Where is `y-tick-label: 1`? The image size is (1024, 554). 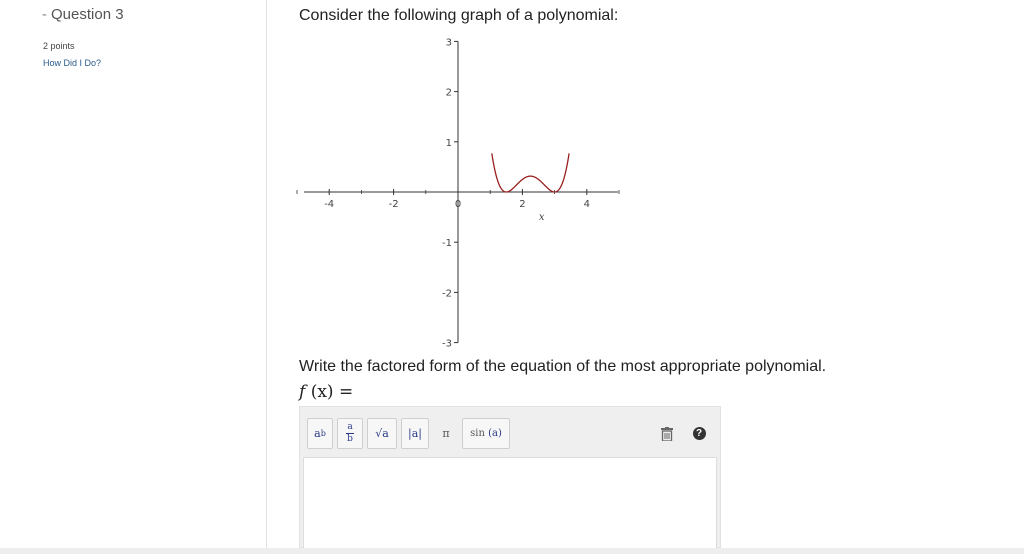 y-tick-label: 1 is located at coordinates (449, 143).